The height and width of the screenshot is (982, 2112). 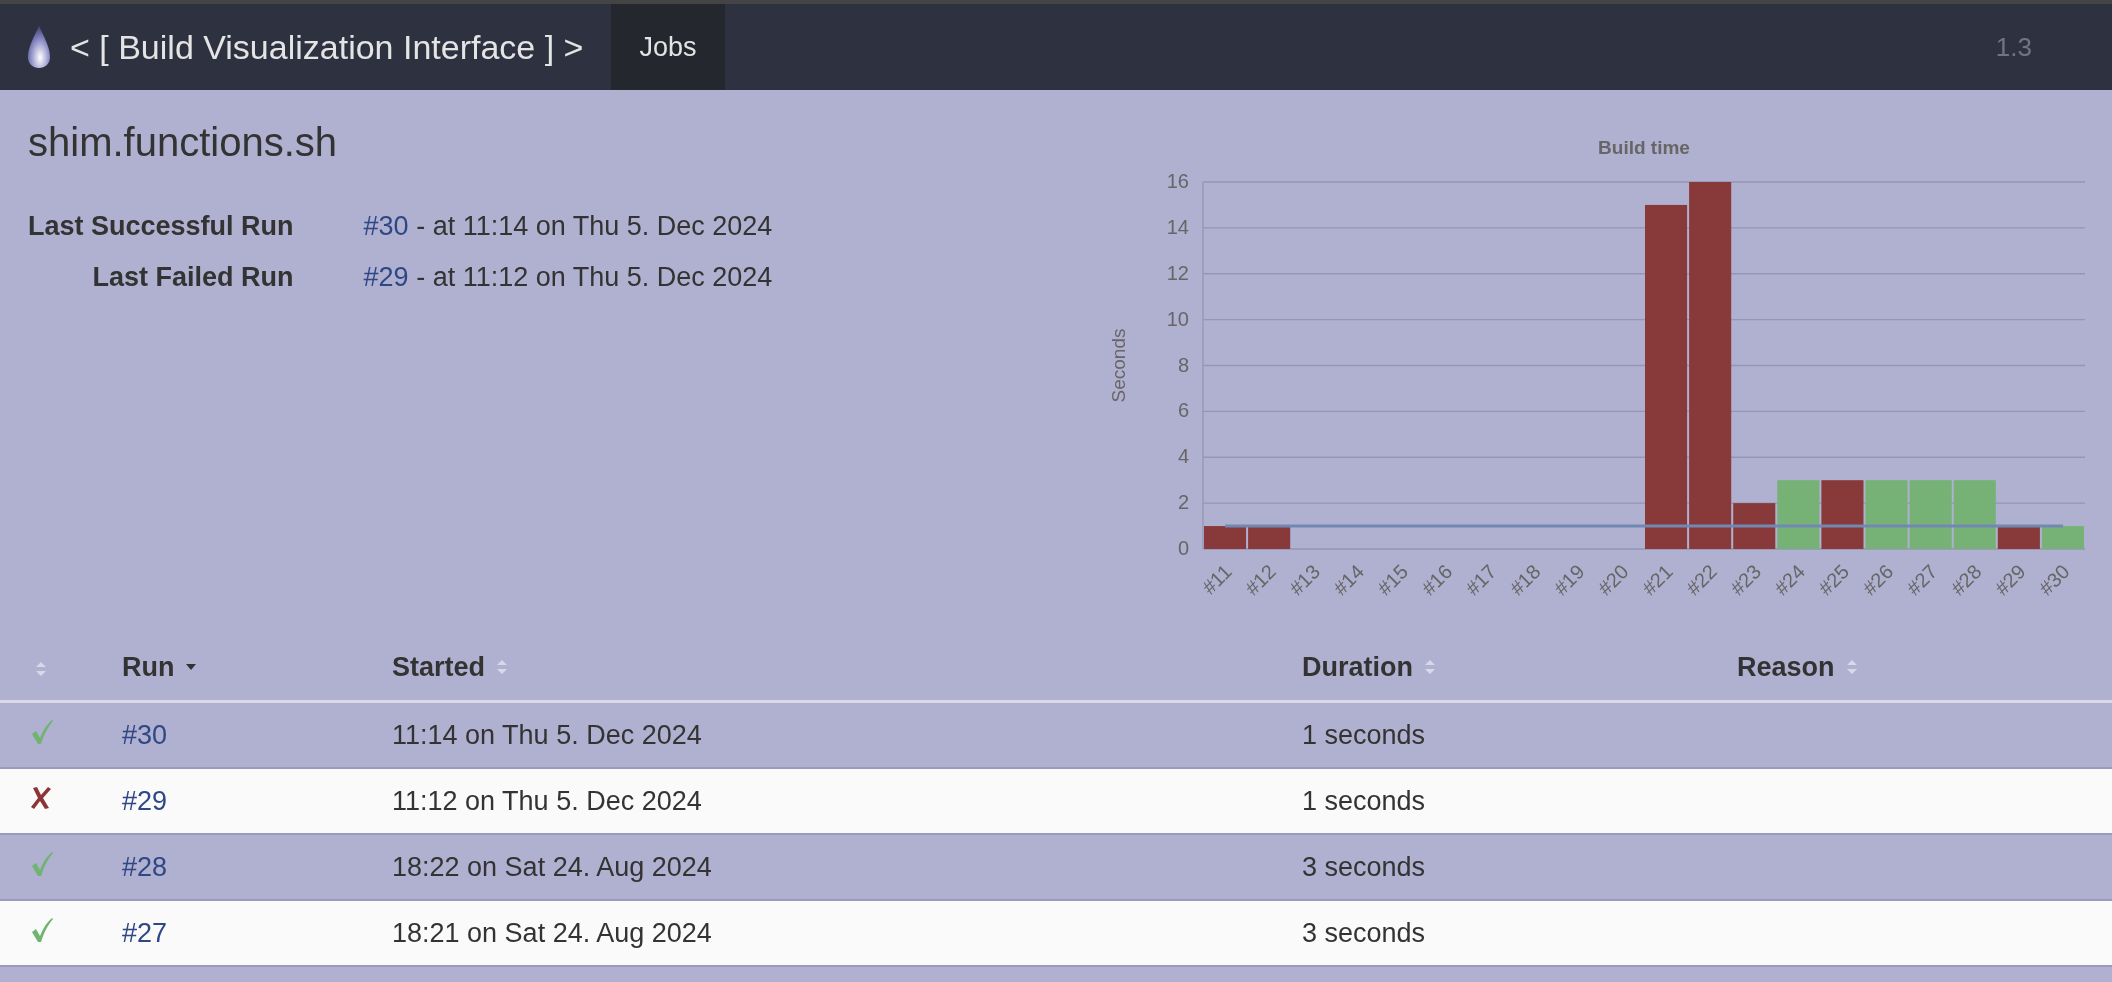 What do you see at coordinates (1786, 667) in the screenshot?
I see `column-header: Reason` at bounding box center [1786, 667].